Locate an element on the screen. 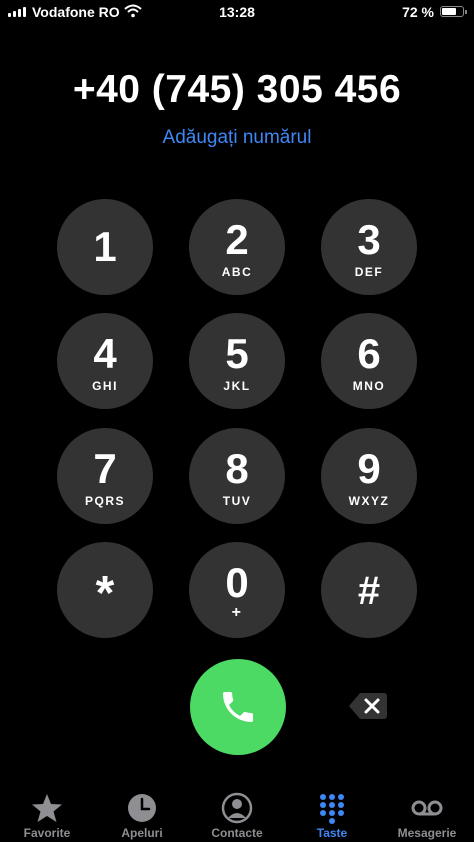 The height and width of the screenshot is (842, 474). key-2: 2 ABC is located at coordinates (237, 247).